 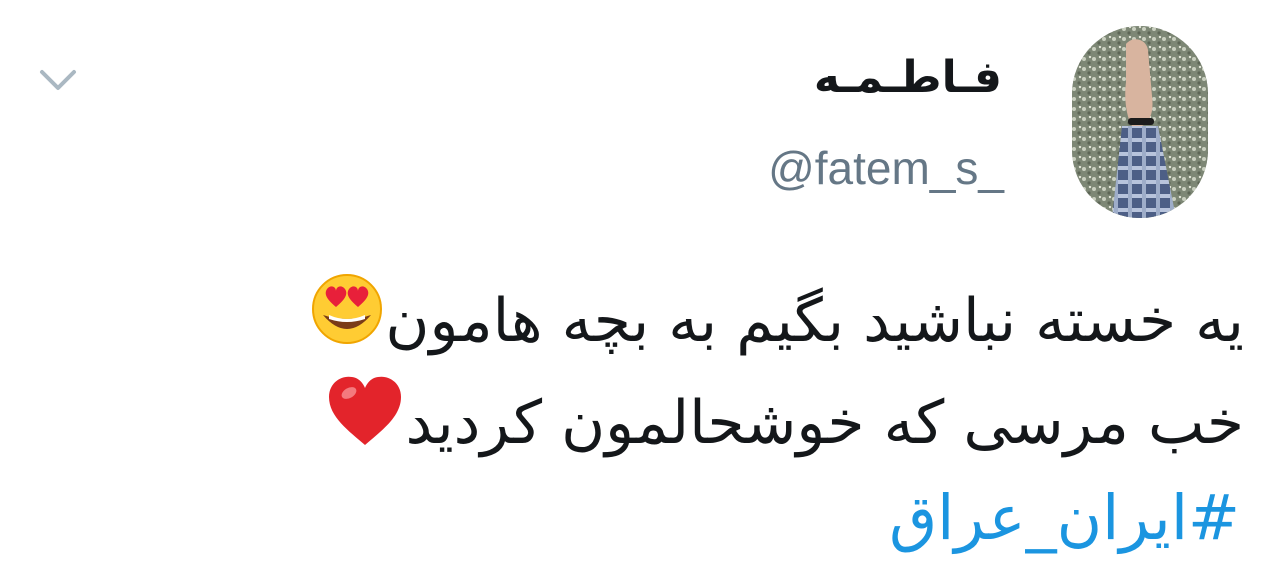 What do you see at coordinates (886, 168) in the screenshot?
I see `user-handle: @fatem_s_` at bounding box center [886, 168].